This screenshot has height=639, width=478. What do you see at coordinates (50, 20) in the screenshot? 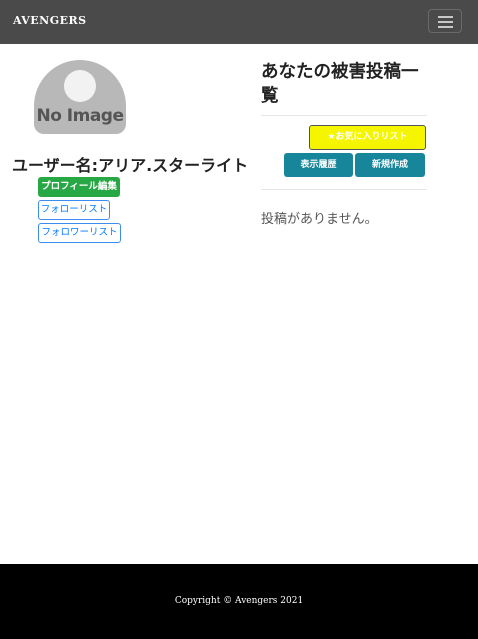
I see `navbar-brand: AVENGERS` at bounding box center [50, 20].